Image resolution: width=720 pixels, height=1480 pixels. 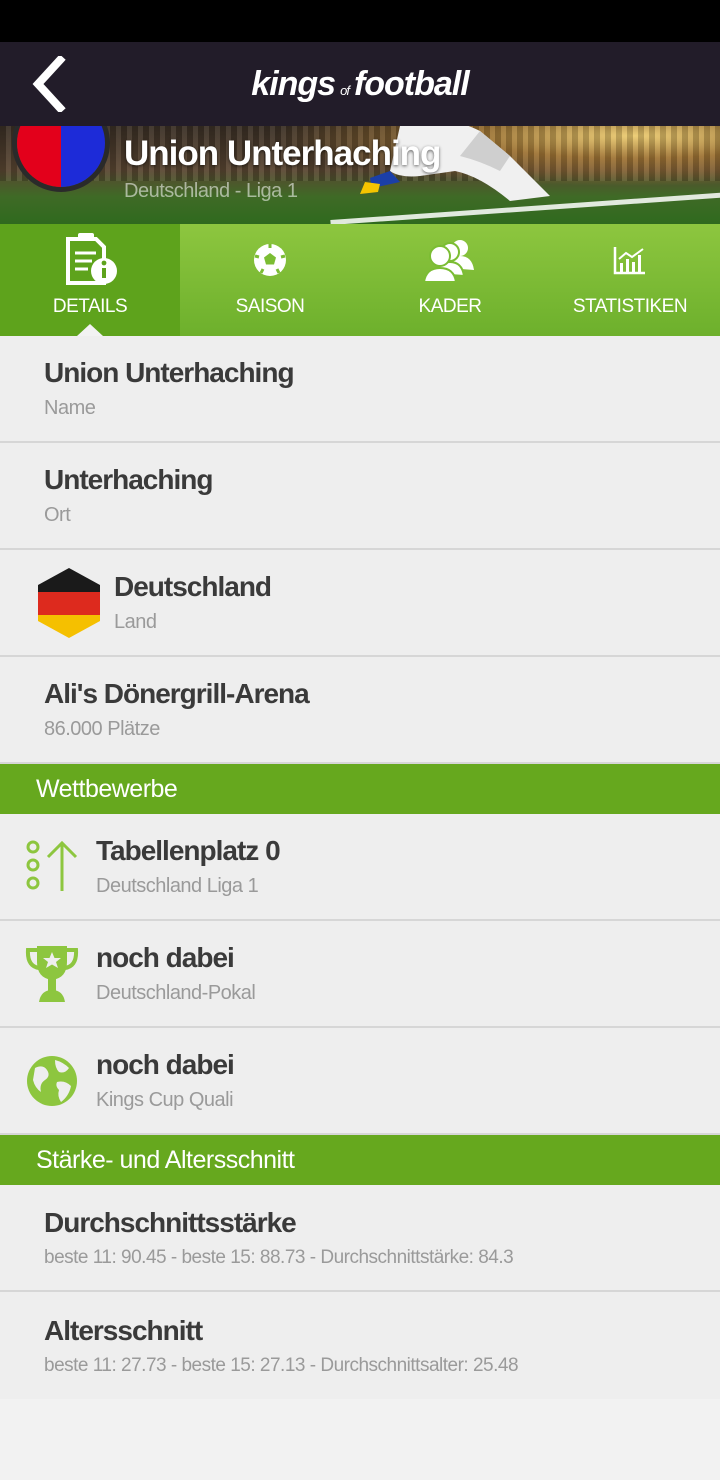 I want to click on app-logo: kings of football, so click(x=360, y=84).